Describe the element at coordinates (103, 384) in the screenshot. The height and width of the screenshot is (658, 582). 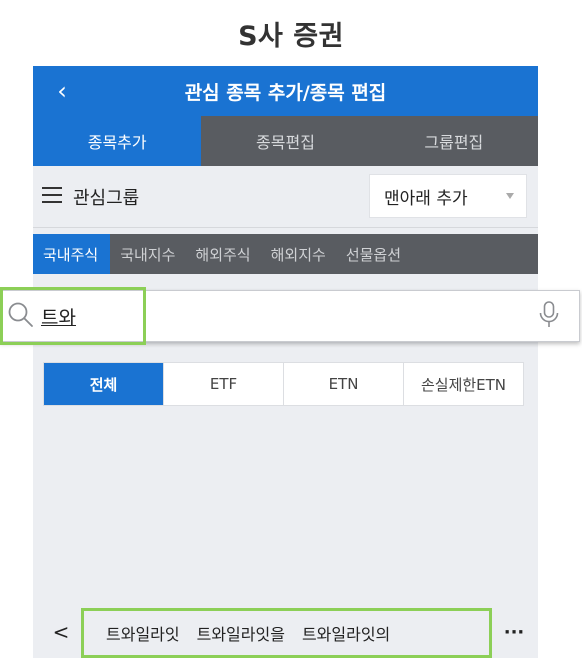
I see `chip-all: 전체` at that location.